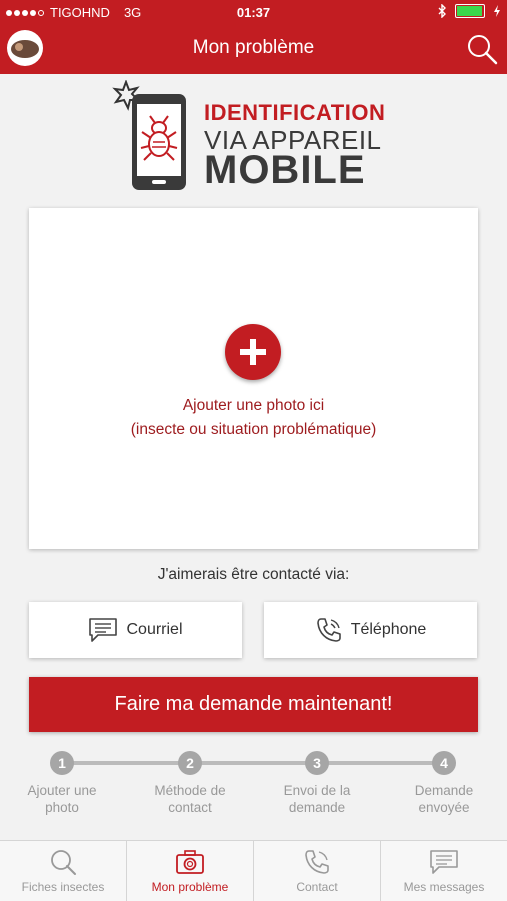 The height and width of the screenshot is (901, 507). What do you see at coordinates (190, 807) in the screenshot?
I see `step-2-label-line-2: contact` at bounding box center [190, 807].